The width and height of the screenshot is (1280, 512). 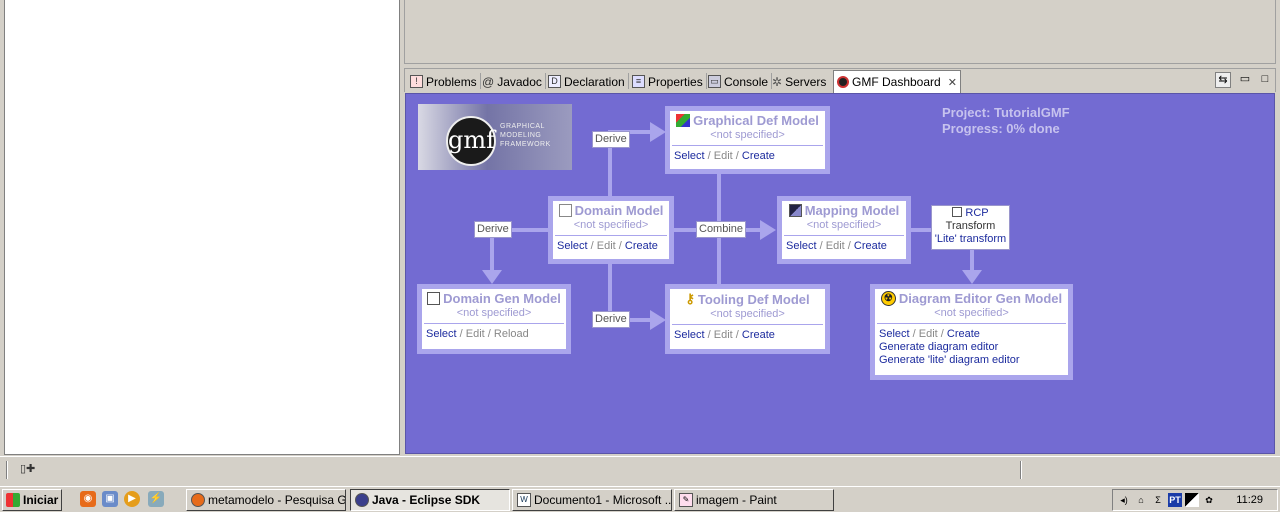 I want to click on network-icon: ⌂, so click(x=1141, y=500).